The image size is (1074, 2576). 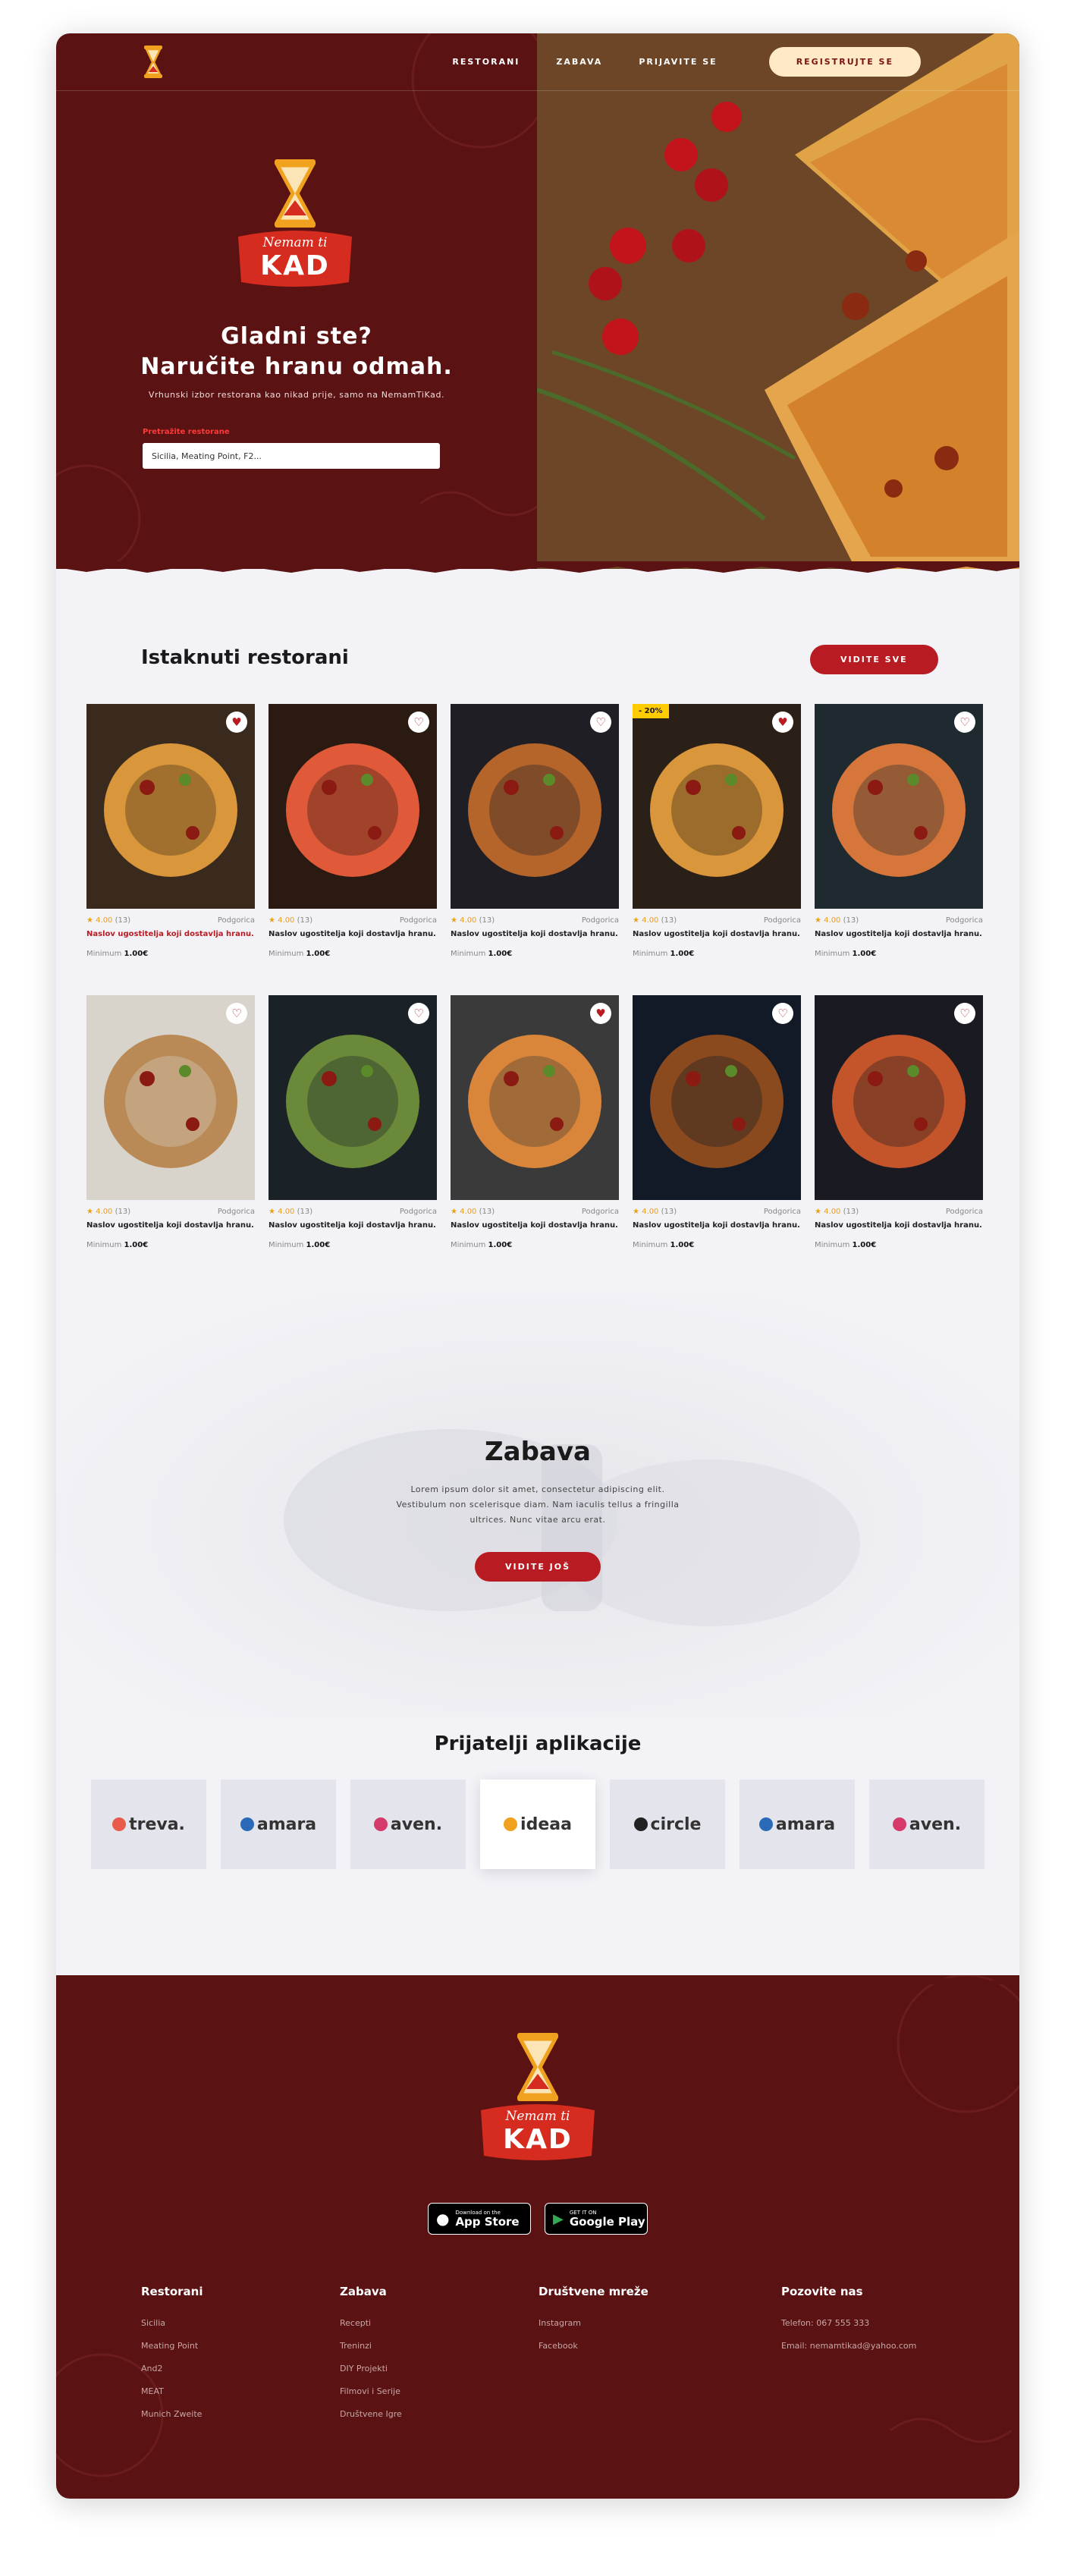 I want to click on footer-link: DIY Projekti, so click(x=371, y=2368).